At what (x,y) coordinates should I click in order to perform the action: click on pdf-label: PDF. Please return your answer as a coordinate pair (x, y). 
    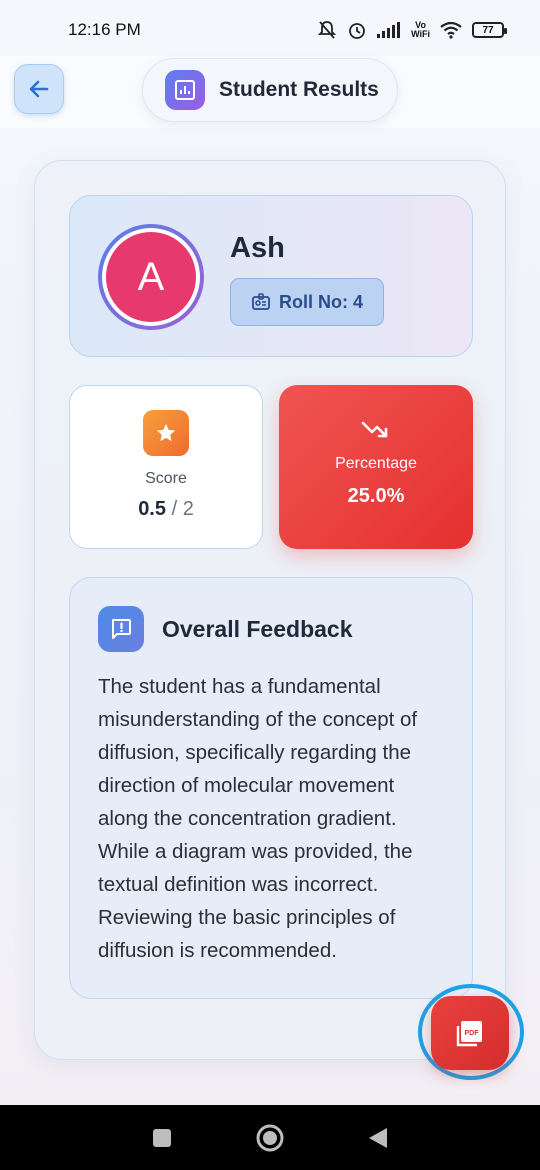
    Looking at the image, I should click on (472, 1033).